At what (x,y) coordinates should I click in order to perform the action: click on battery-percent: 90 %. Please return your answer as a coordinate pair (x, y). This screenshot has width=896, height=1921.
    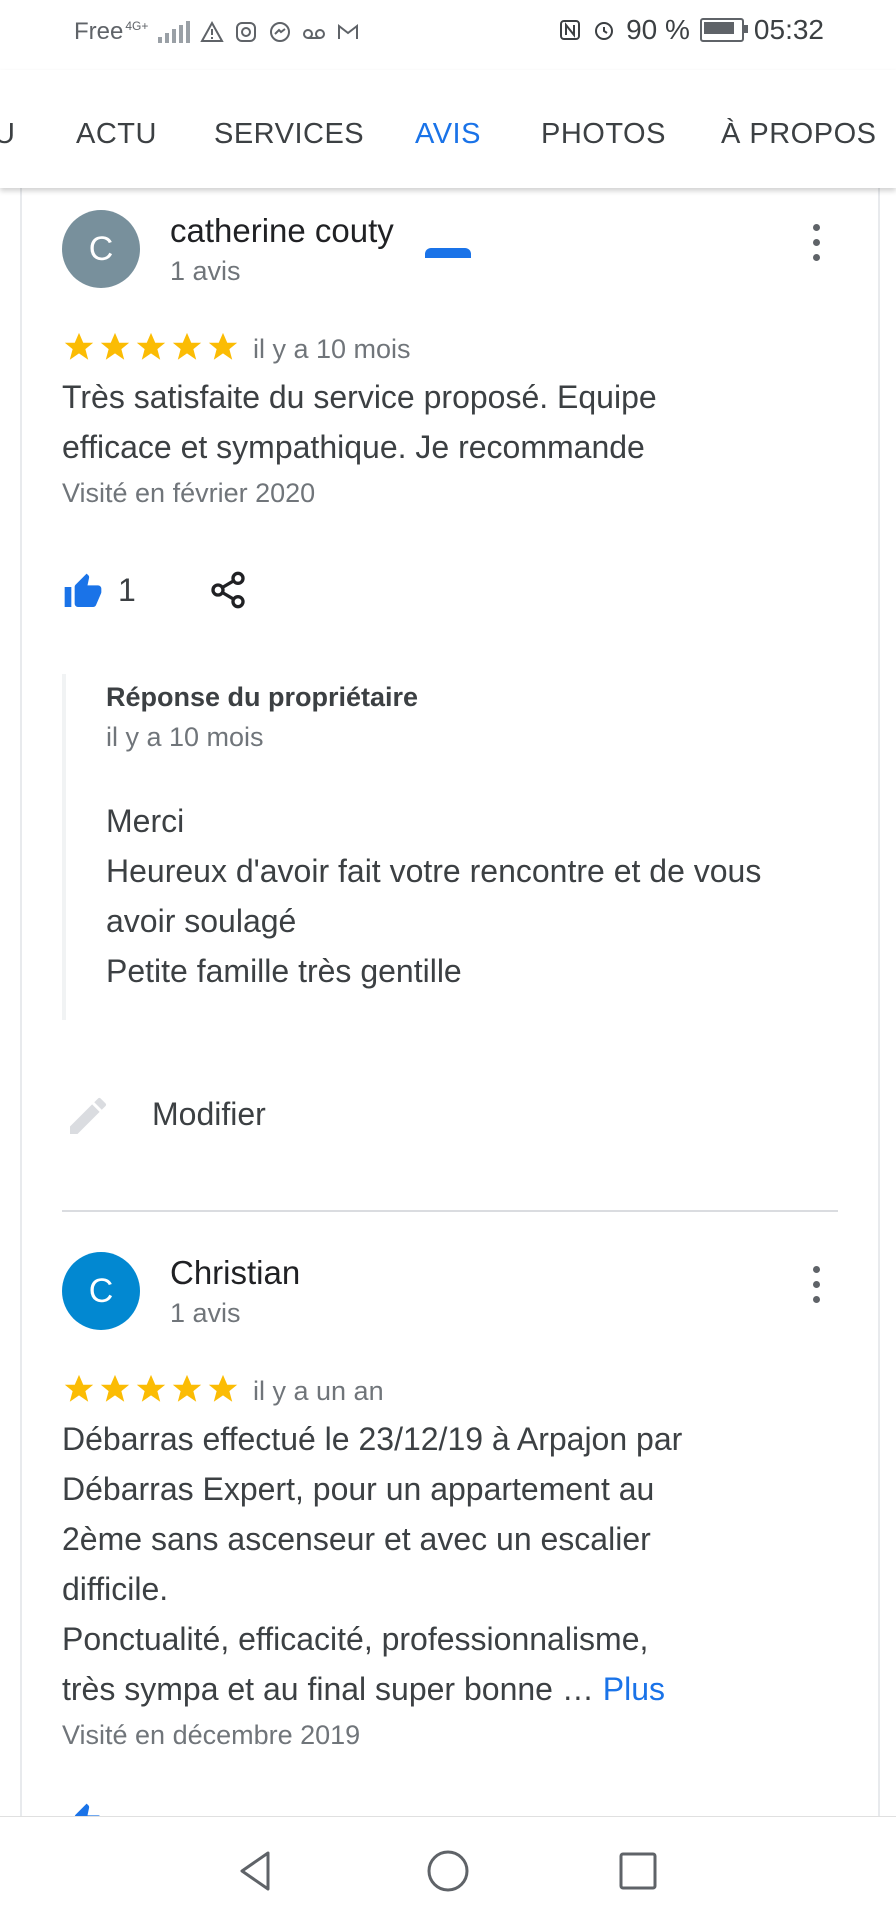
    Looking at the image, I should click on (658, 29).